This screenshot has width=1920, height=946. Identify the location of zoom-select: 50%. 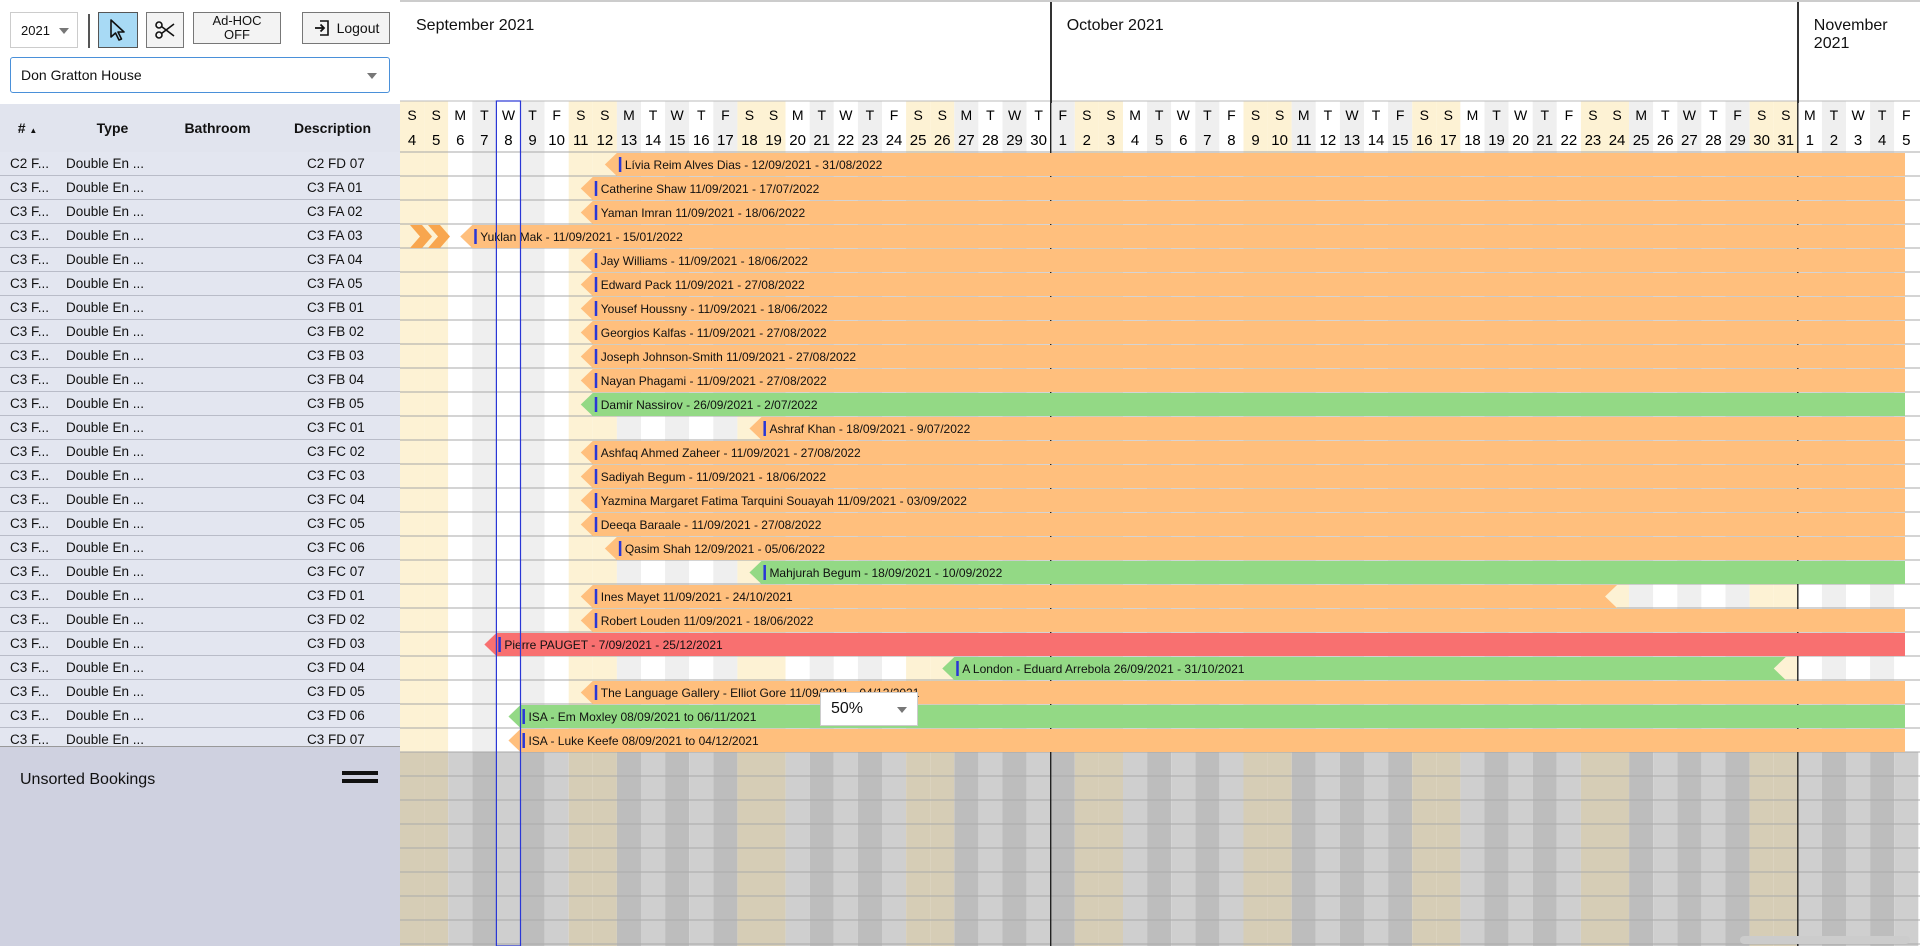
(869, 709).